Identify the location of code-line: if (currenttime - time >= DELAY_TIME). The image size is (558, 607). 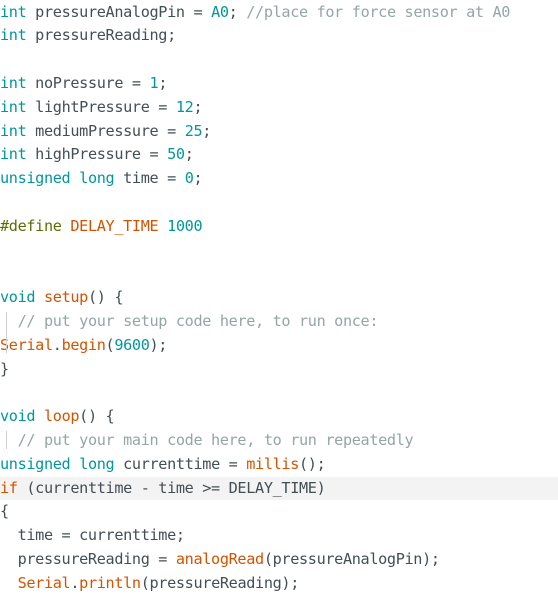
(279, 488).